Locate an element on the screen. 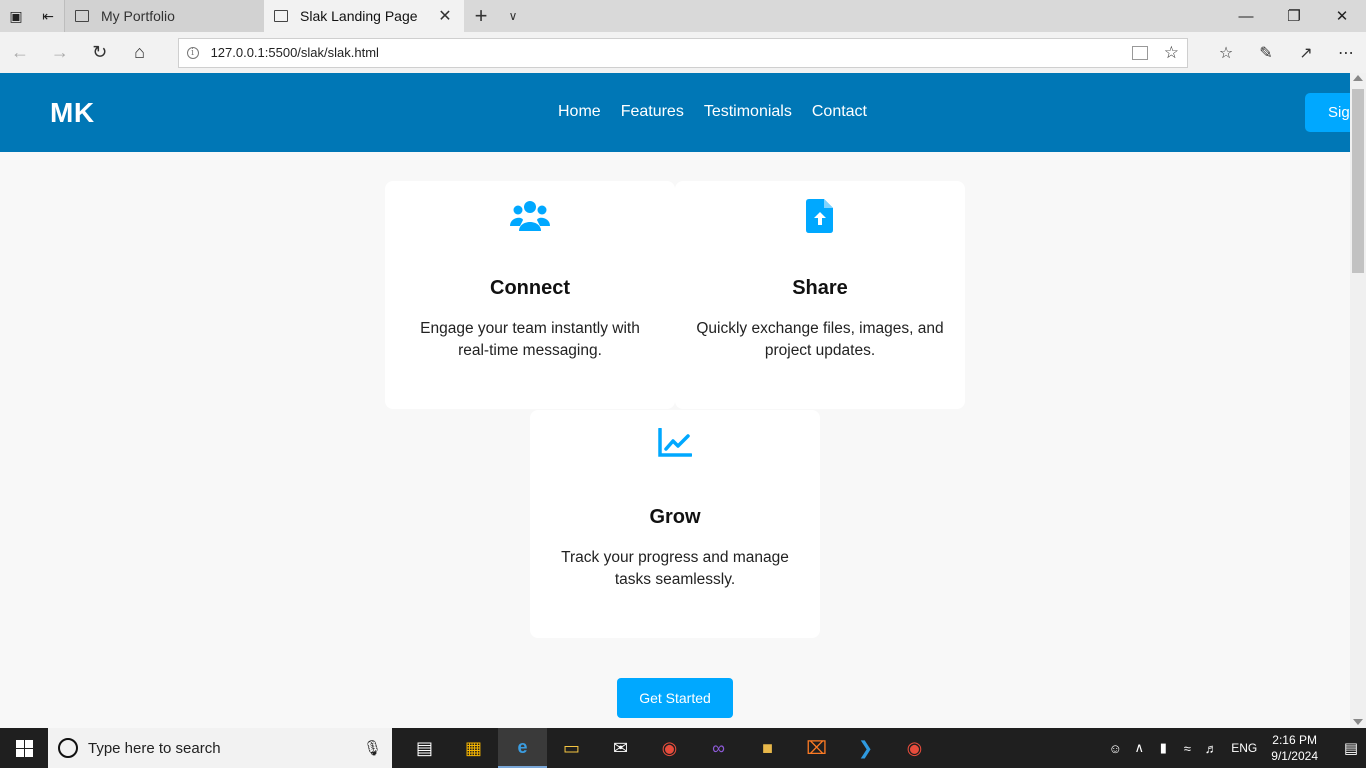 This screenshot has width=1366, height=768. file-explorer-icon: ▭ is located at coordinates (571, 748).